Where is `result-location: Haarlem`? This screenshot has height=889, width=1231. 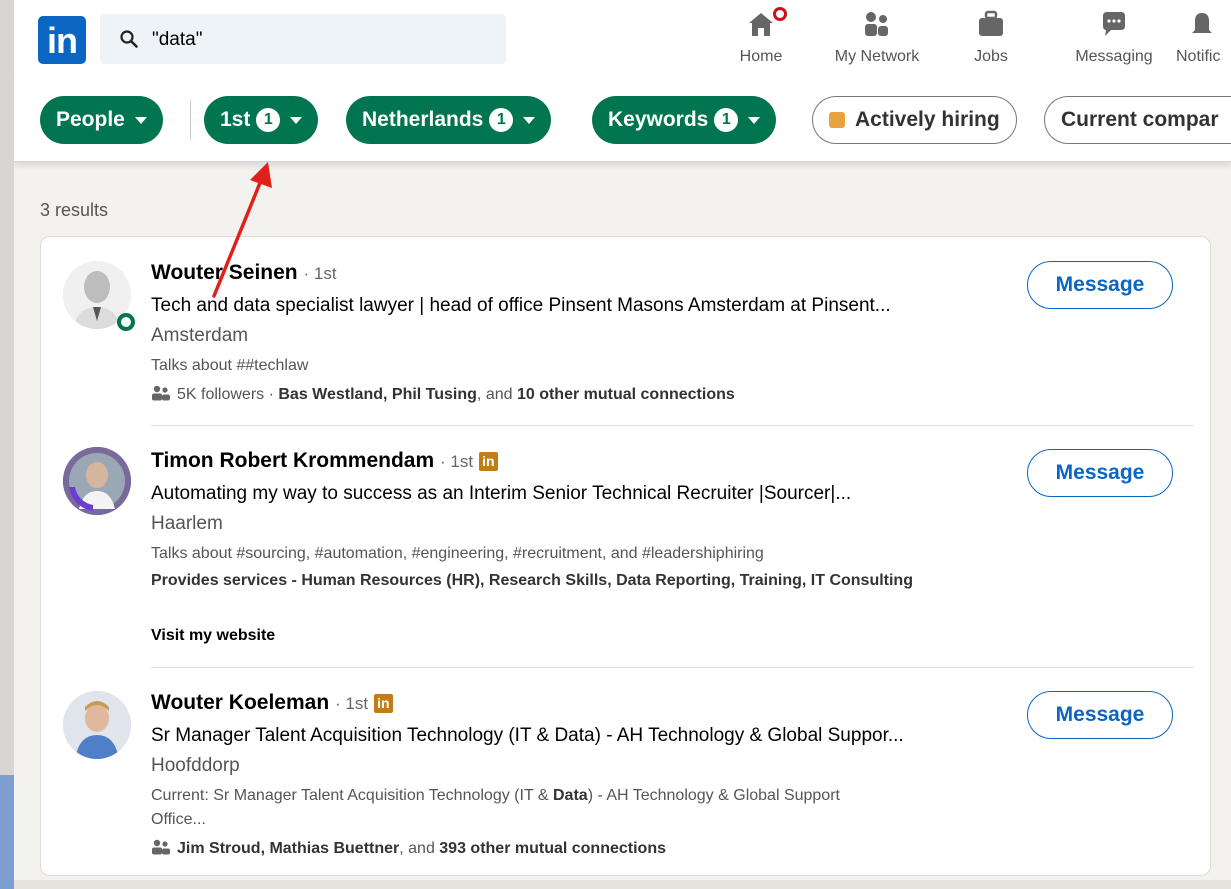 result-location: Haarlem is located at coordinates (187, 523).